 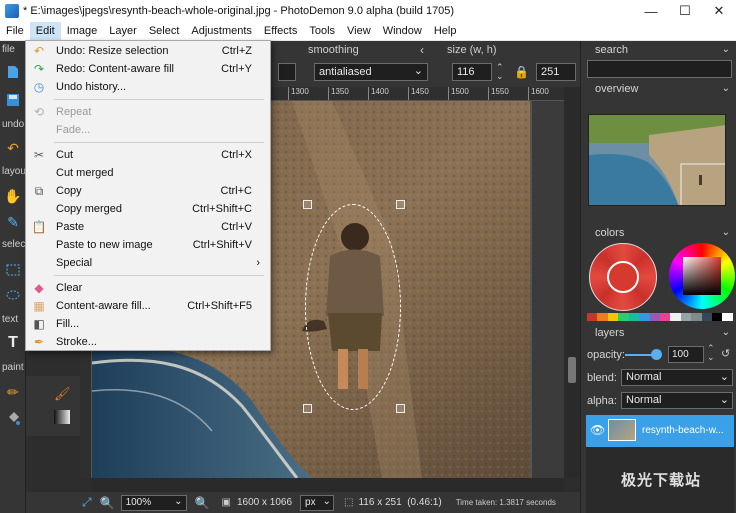 I want to click on menu-edit: Edit, so click(x=45, y=31).